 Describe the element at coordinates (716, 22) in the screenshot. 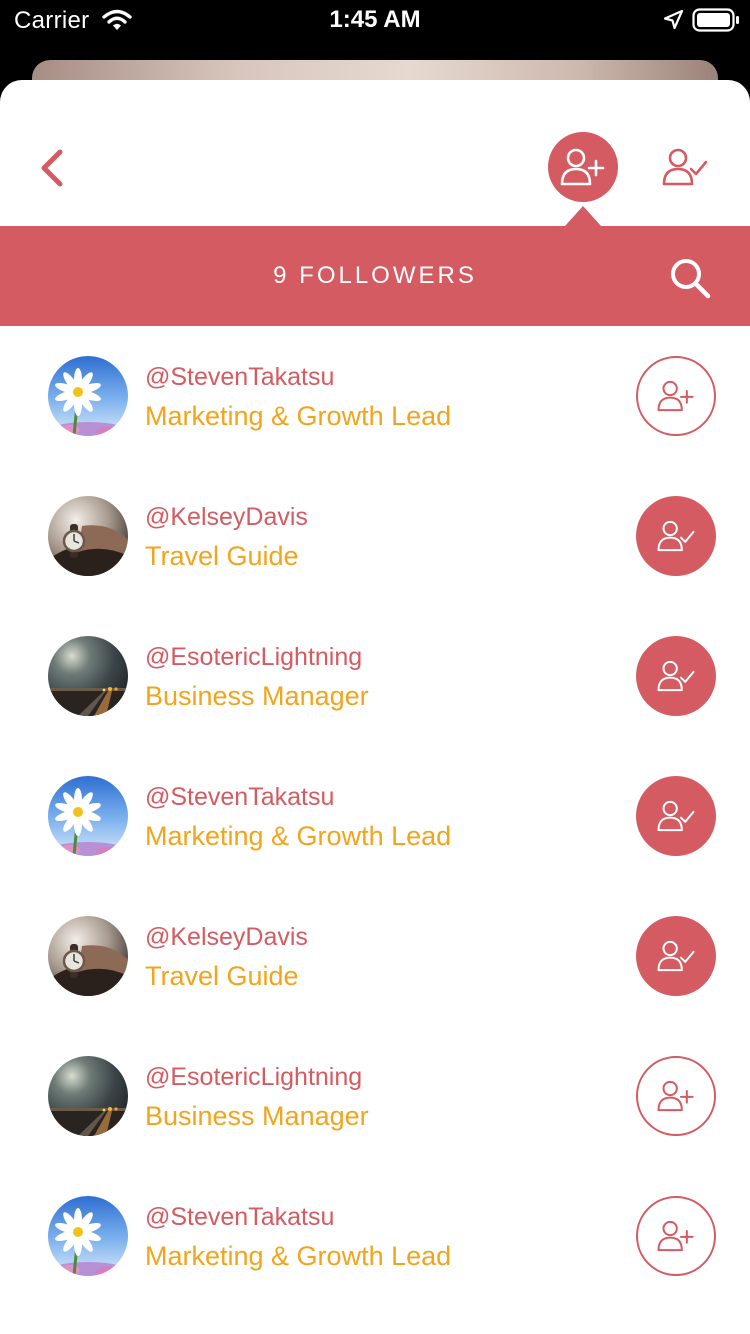

I see `battery-icon` at that location.